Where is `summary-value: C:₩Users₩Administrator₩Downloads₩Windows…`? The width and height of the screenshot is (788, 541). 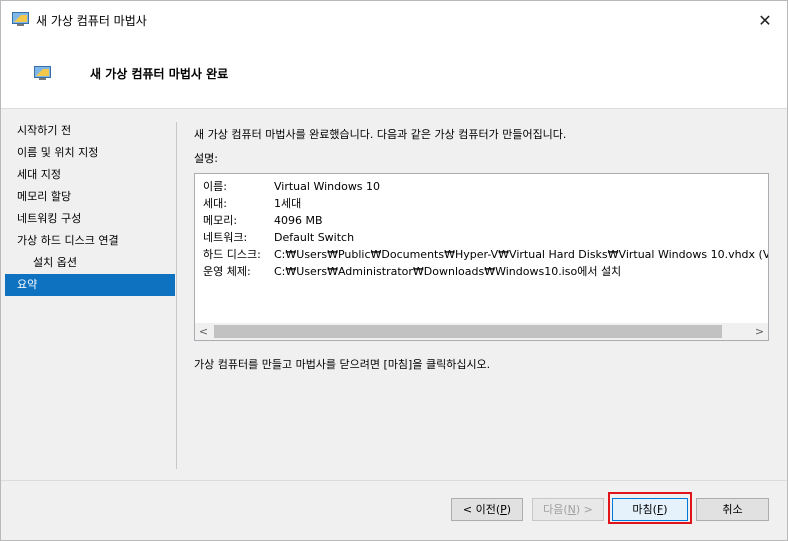
summary-value: C:₩Users₩Administrator₩Downloads₩Windows… is located at coordinates (448, 271).